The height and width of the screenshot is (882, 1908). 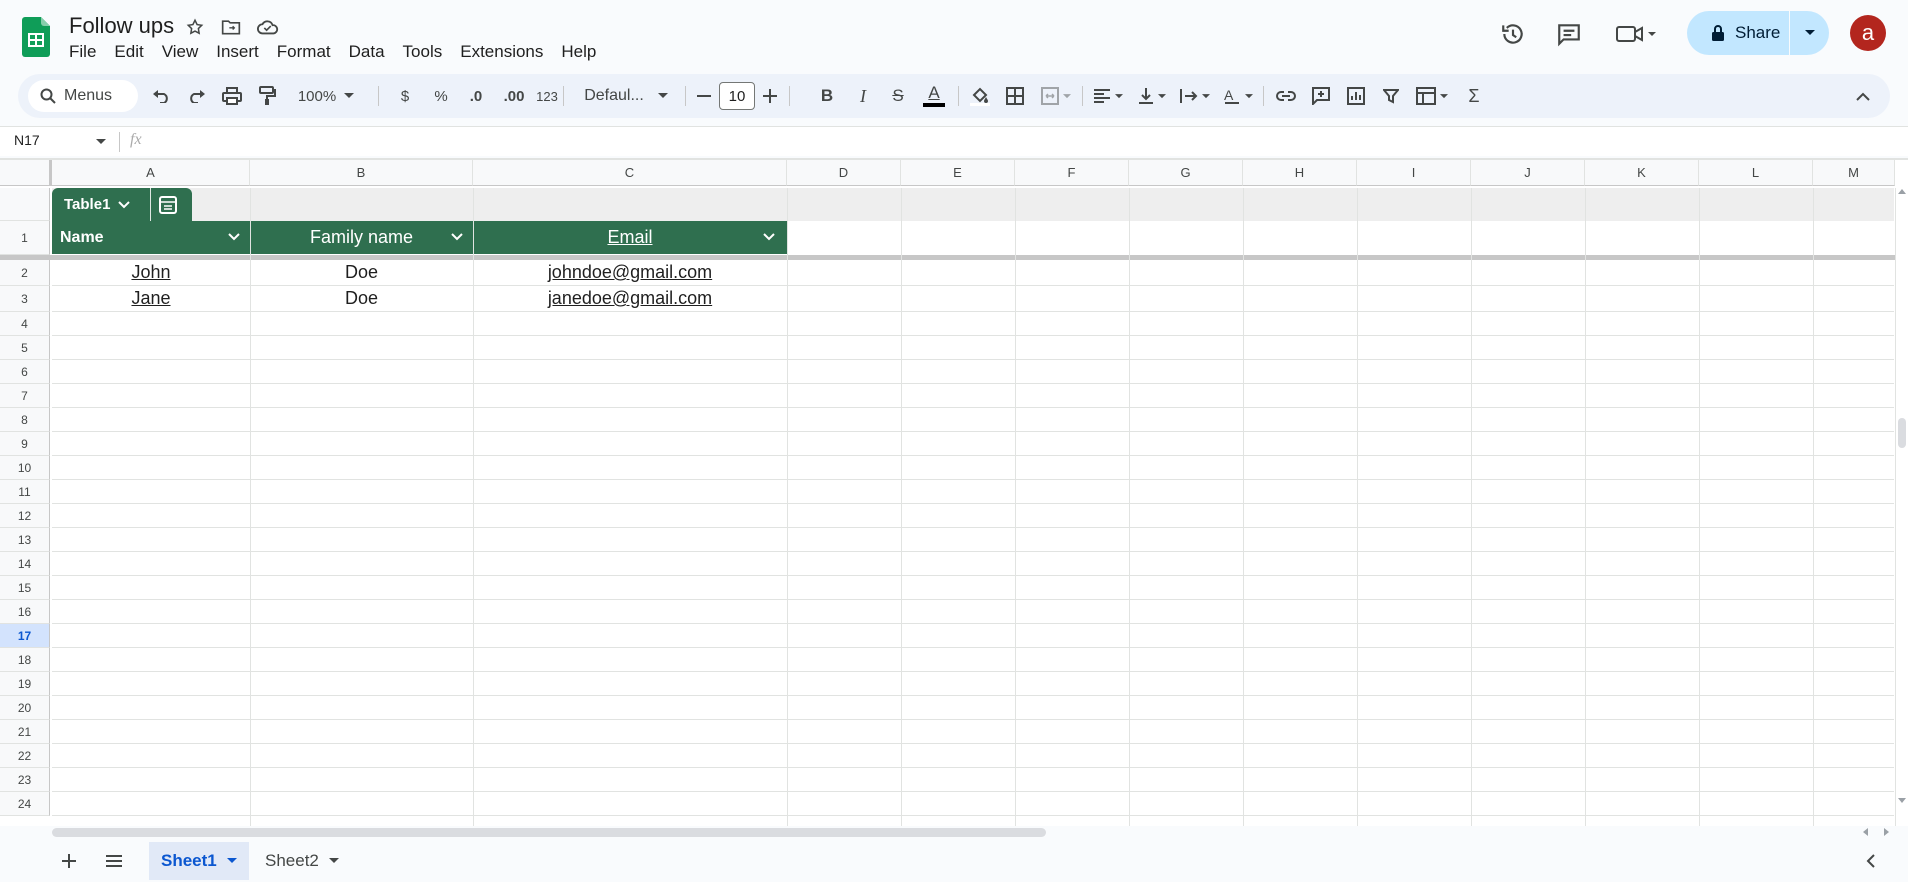 What do you see at coordinates (82, 52) in the screenshot?
I see `menu-file: File` at bounding box center [82, 52].